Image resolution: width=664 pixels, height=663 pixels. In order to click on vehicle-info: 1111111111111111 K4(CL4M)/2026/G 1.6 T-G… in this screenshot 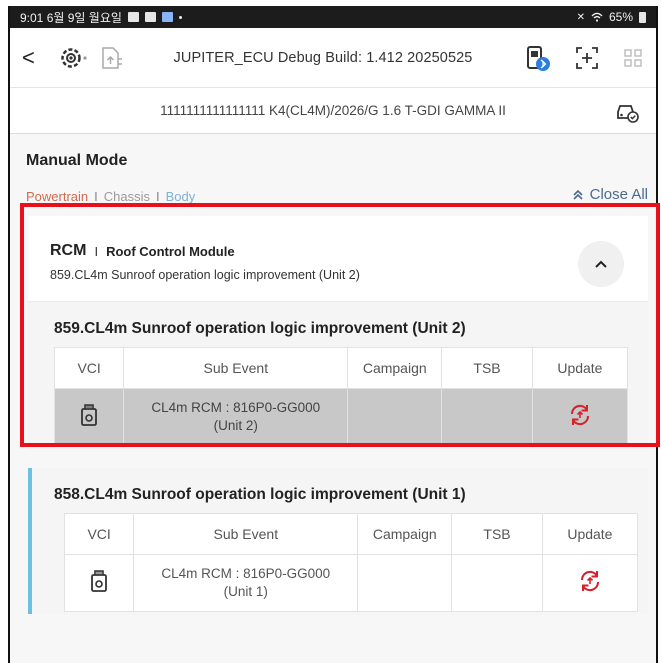, I will do `click(333, 110)`.